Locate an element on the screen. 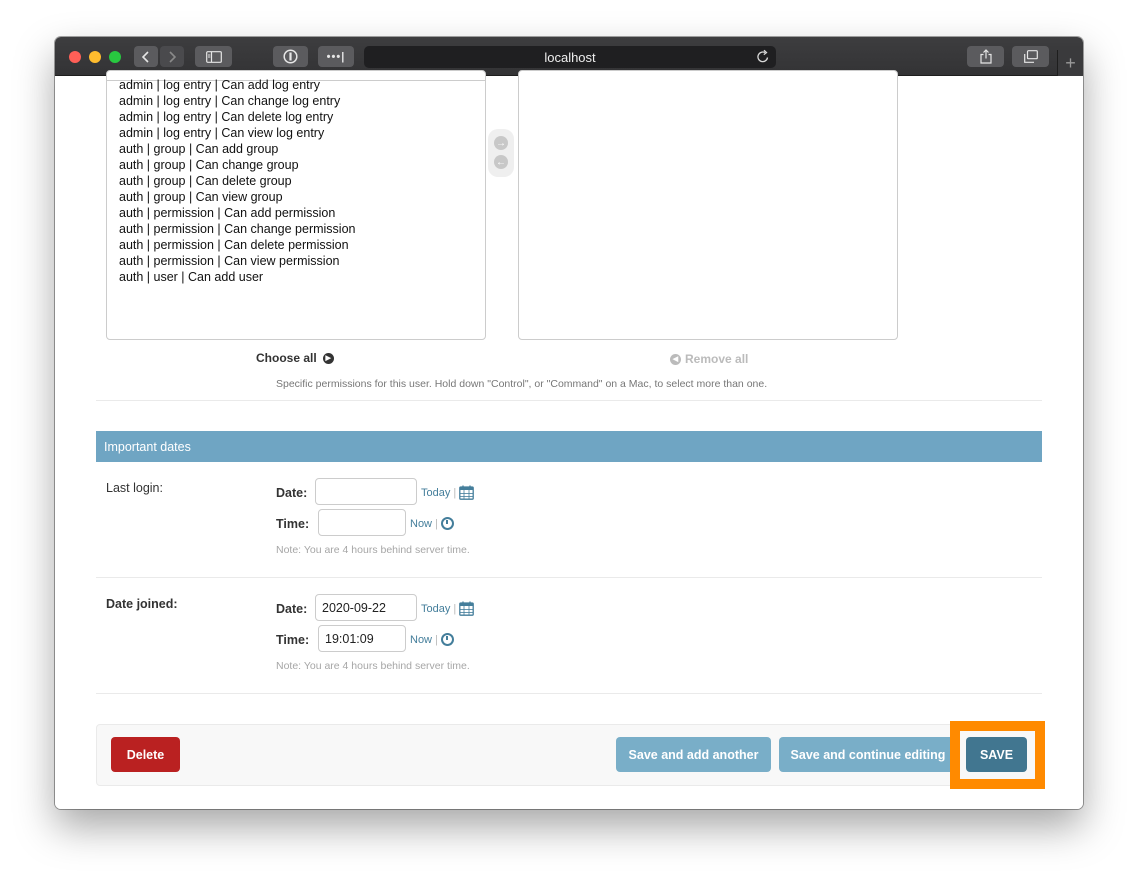  choose-arrow-icon: → is located at coordinates (501, 143).